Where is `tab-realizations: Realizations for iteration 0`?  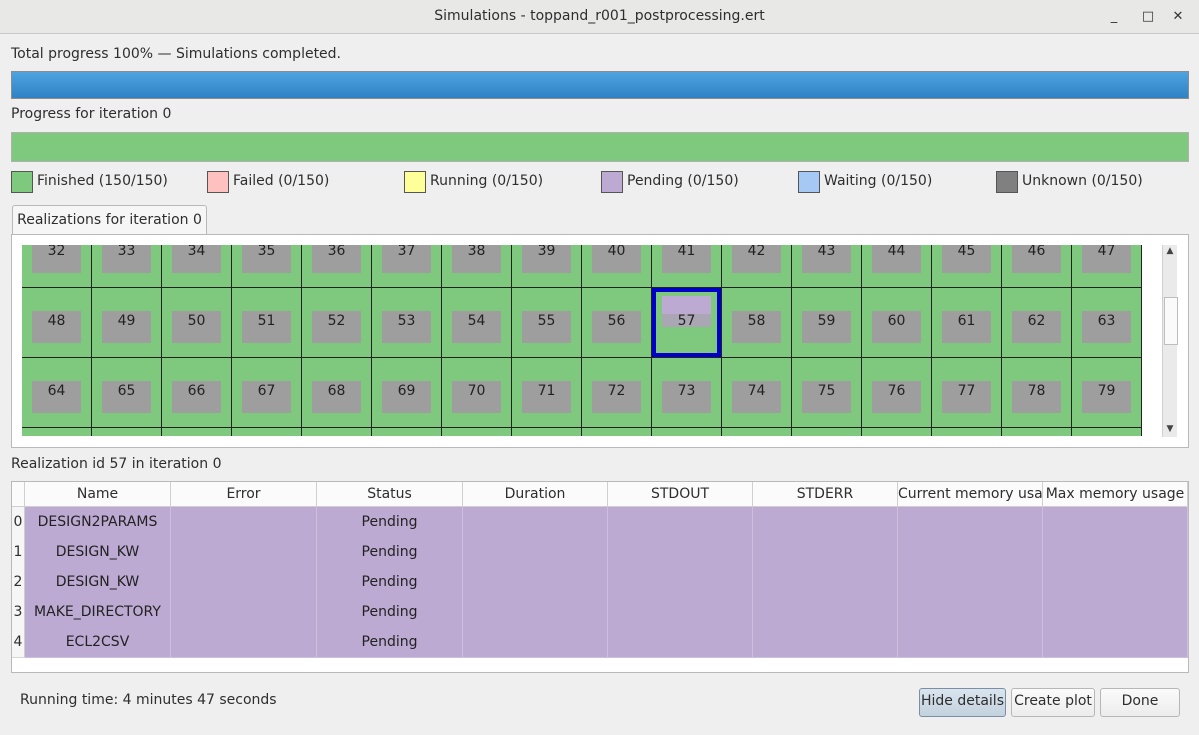
tab-realizations: Realizations for iteration 0 is located at coordinates (109, 220).